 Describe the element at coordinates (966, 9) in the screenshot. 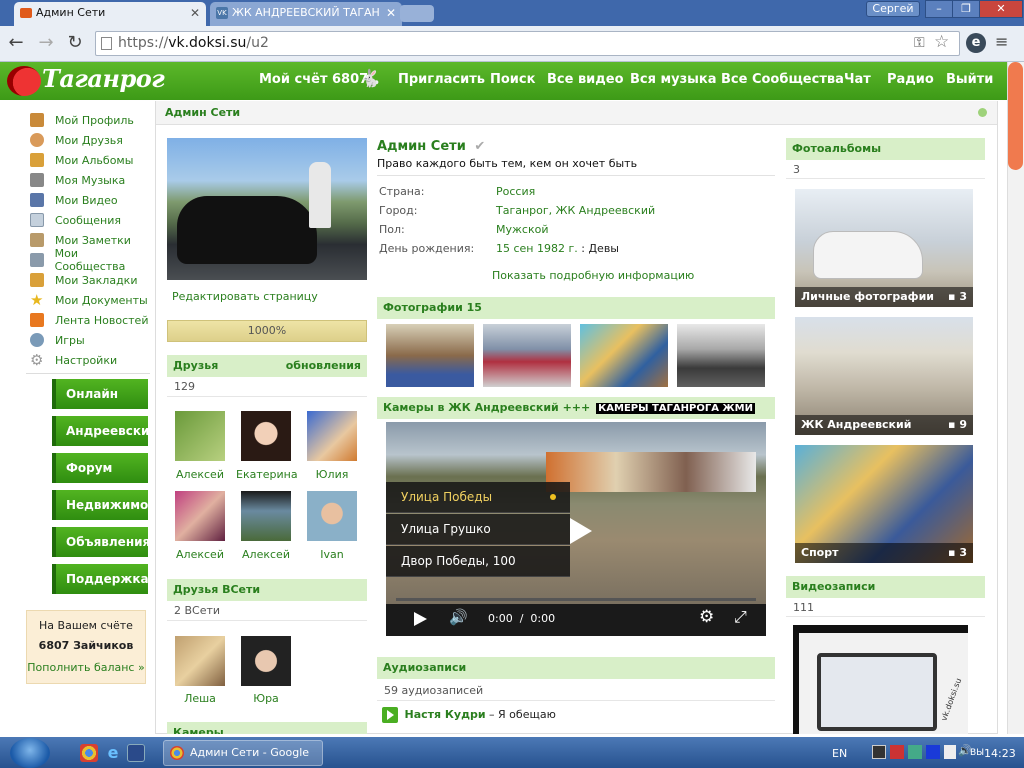

I see `maximize-button: ❐` at that location.